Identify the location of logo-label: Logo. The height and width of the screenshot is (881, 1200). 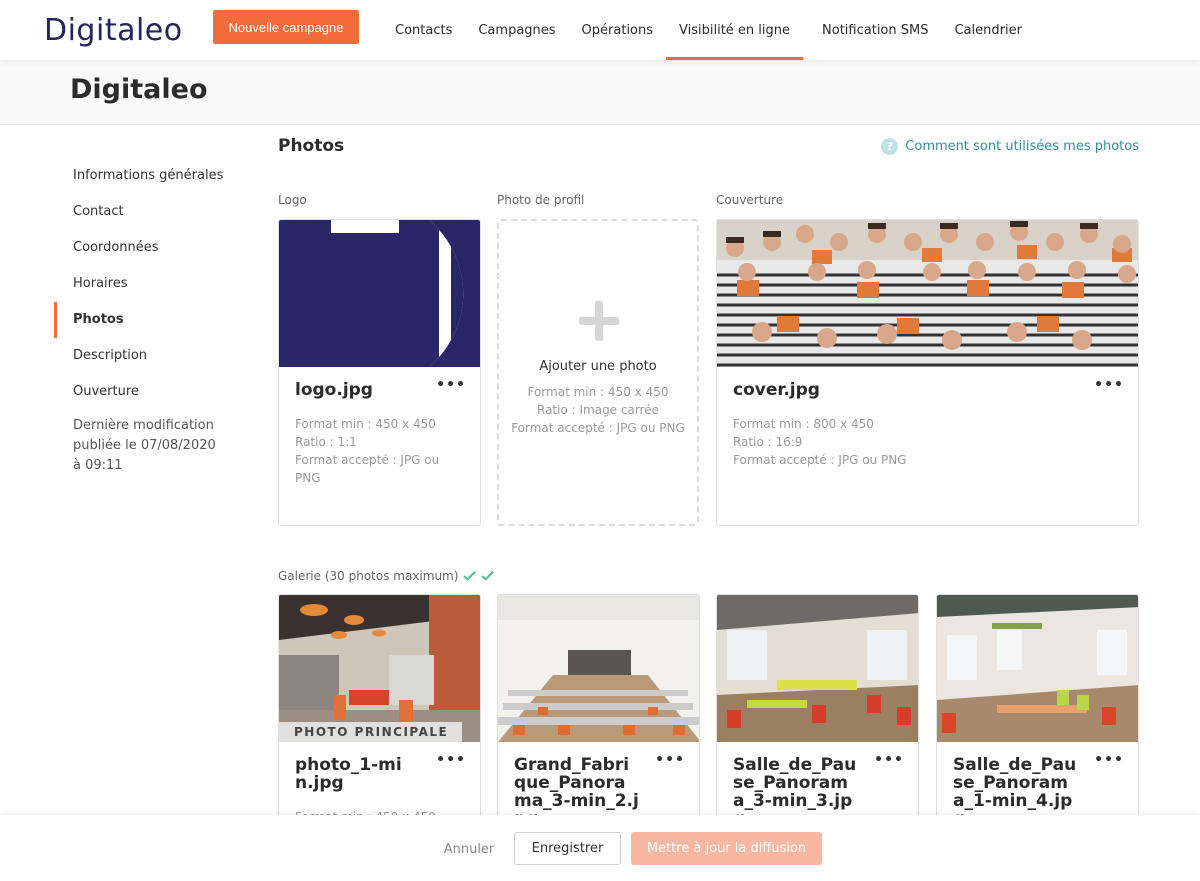
(292, 200).